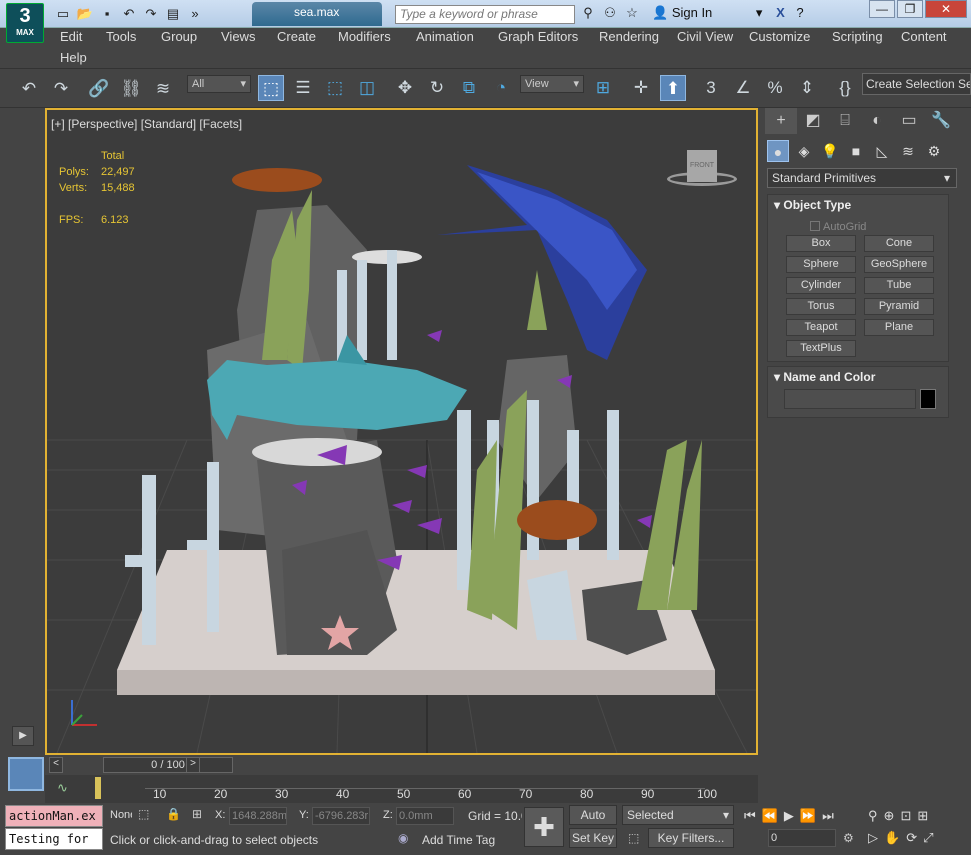  What do you see at coordinates (98, 788) in the screenshot?
I see `current-frame-marker` at bounding box center [98, 788].